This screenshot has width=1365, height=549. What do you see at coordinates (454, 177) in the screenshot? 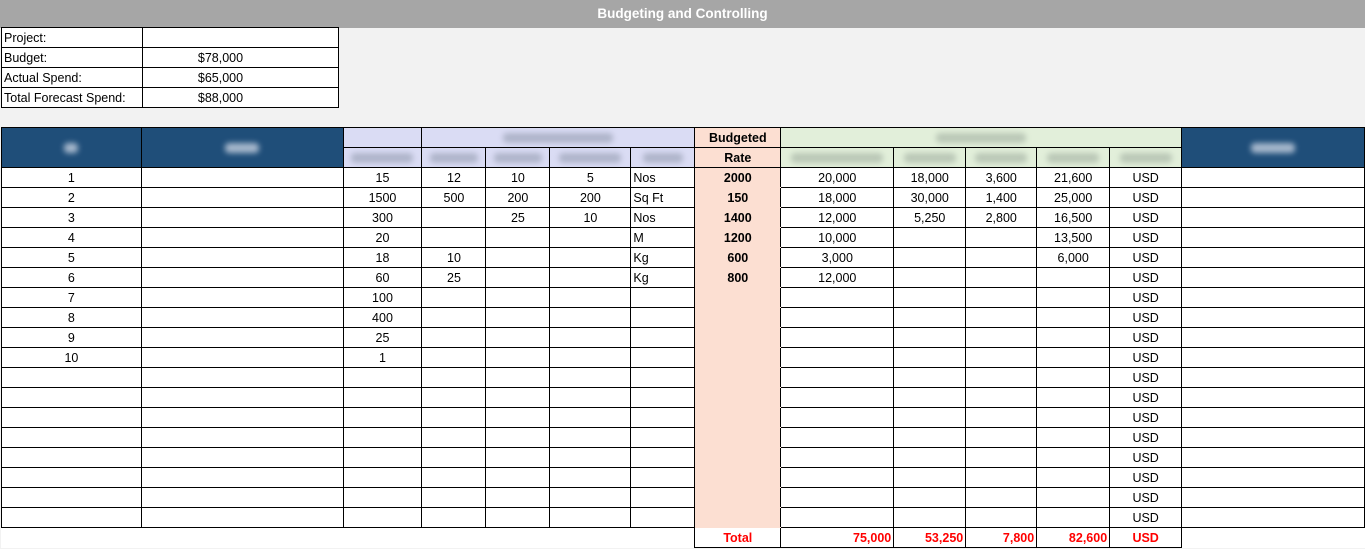
I see `quantity-2-cell: 12` at bounding box center [454, 177].